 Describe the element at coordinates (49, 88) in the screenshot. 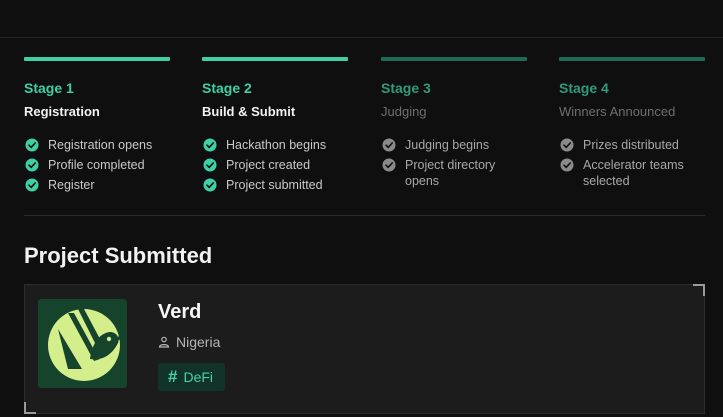

I see `stage-number: Stage 1` at that location.